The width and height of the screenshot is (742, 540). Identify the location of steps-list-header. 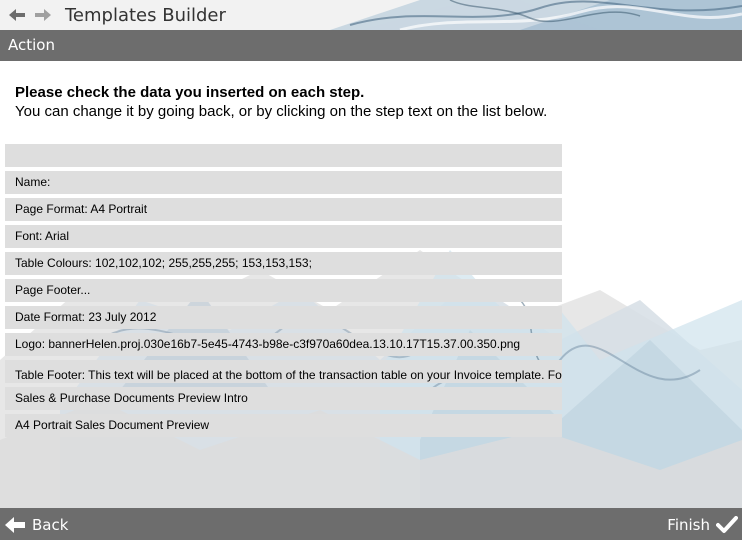
(283, 155).